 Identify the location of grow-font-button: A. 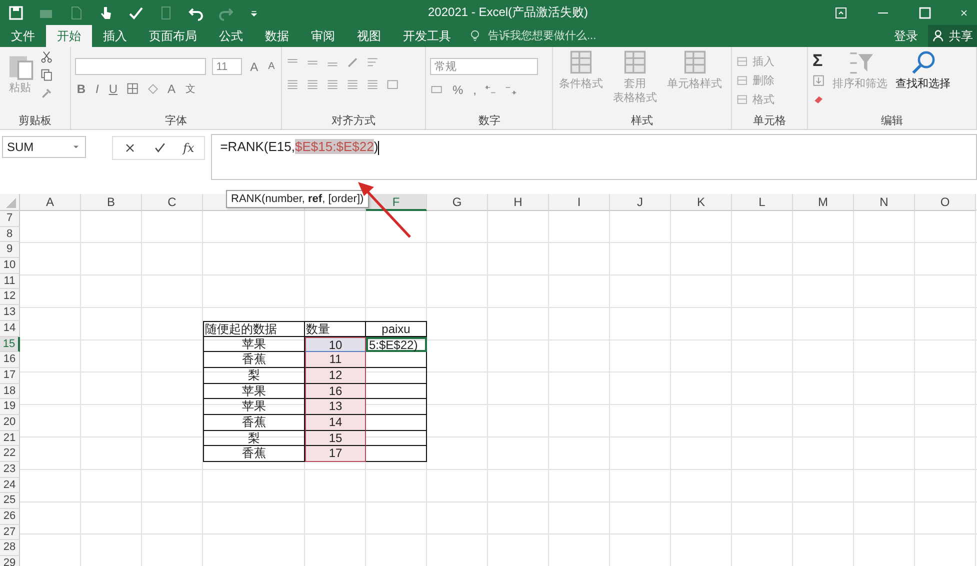
(254, 67).